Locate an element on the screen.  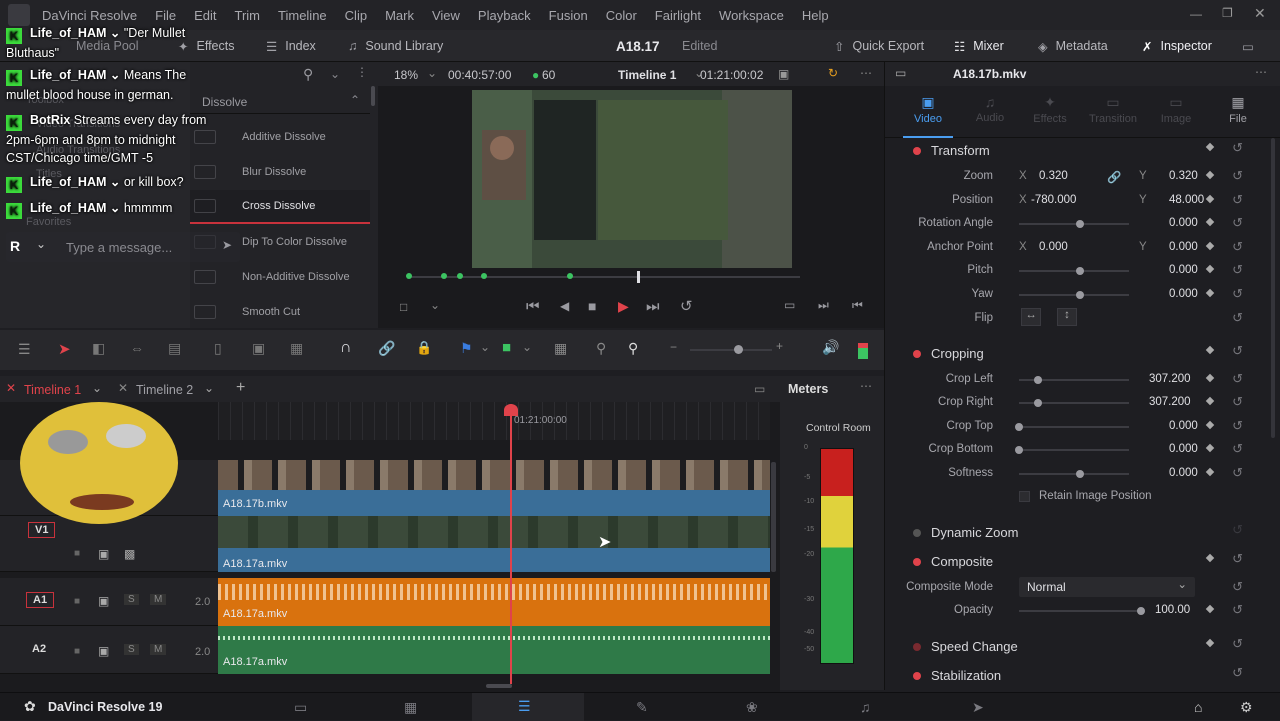
insert-clip-icon: ▯ is located at coordinates (218, 348).